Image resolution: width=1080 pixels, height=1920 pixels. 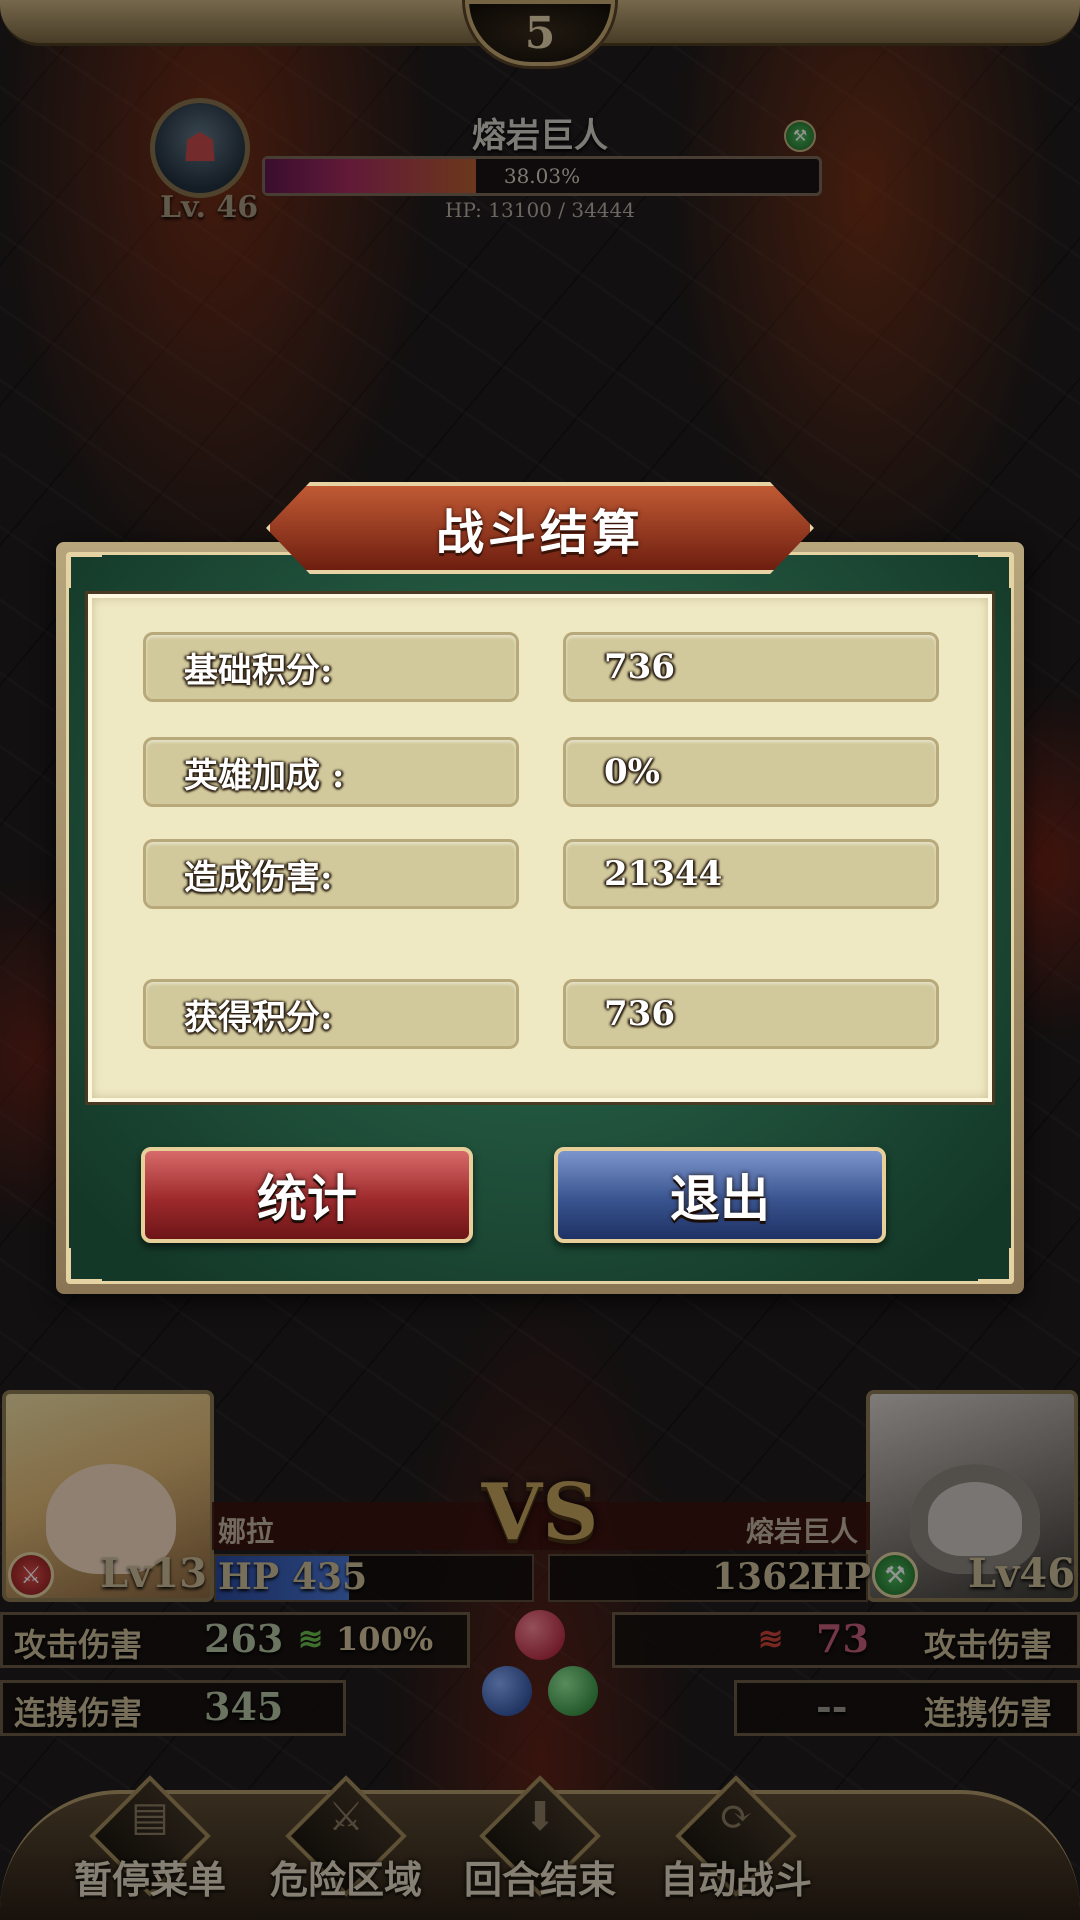 I want to click on hero-bonus-value: 0%, so click(x=751, y=772).